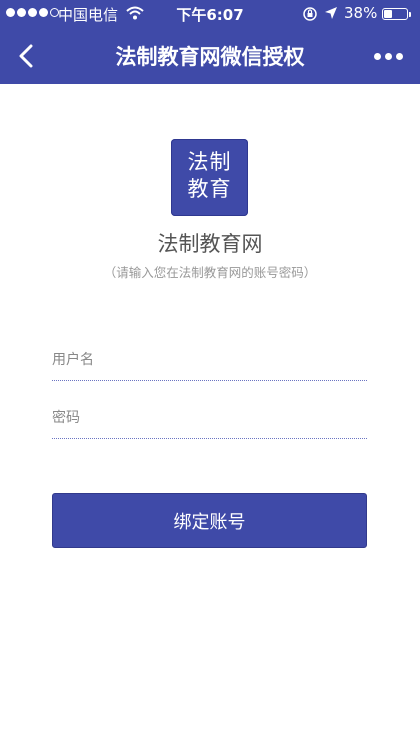 Image resolution: width=420 pixels, height=746 pixels. What do you see at coordinates (331, 15) in the screenshot?
I see `location-arrow-icon` at bounding box center [331, 15].